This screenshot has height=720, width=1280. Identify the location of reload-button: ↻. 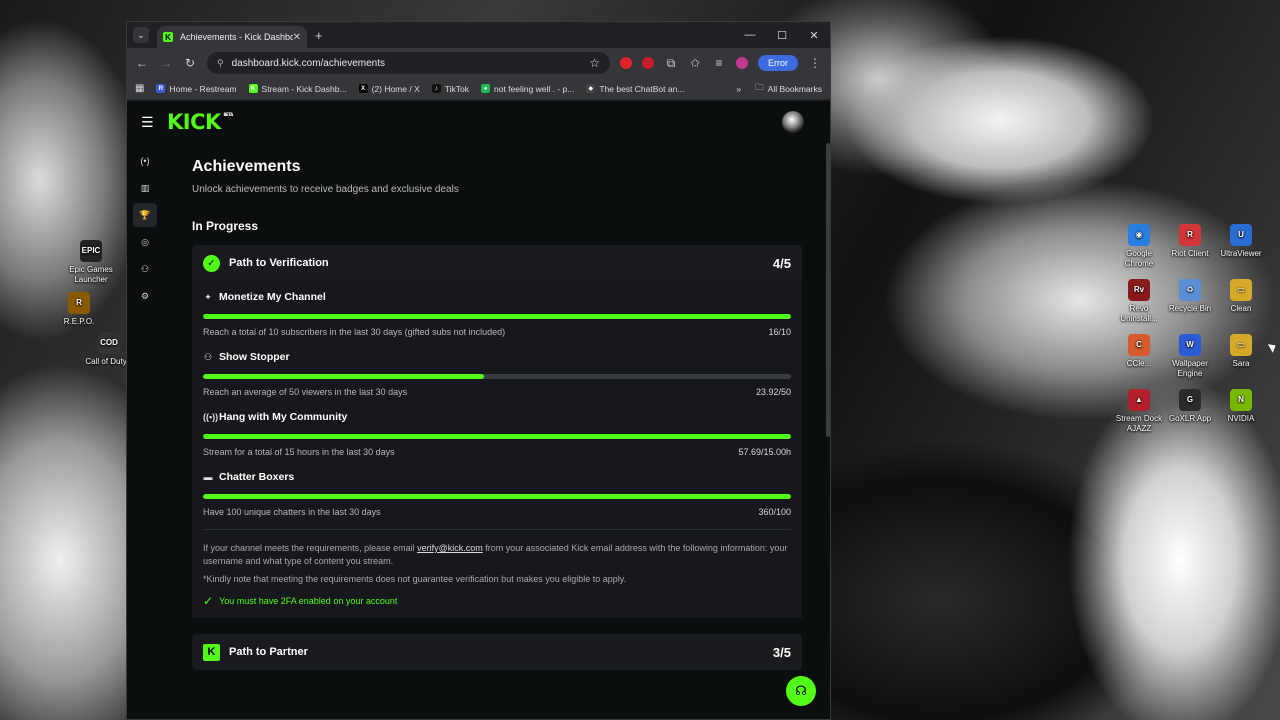
(190, 63).